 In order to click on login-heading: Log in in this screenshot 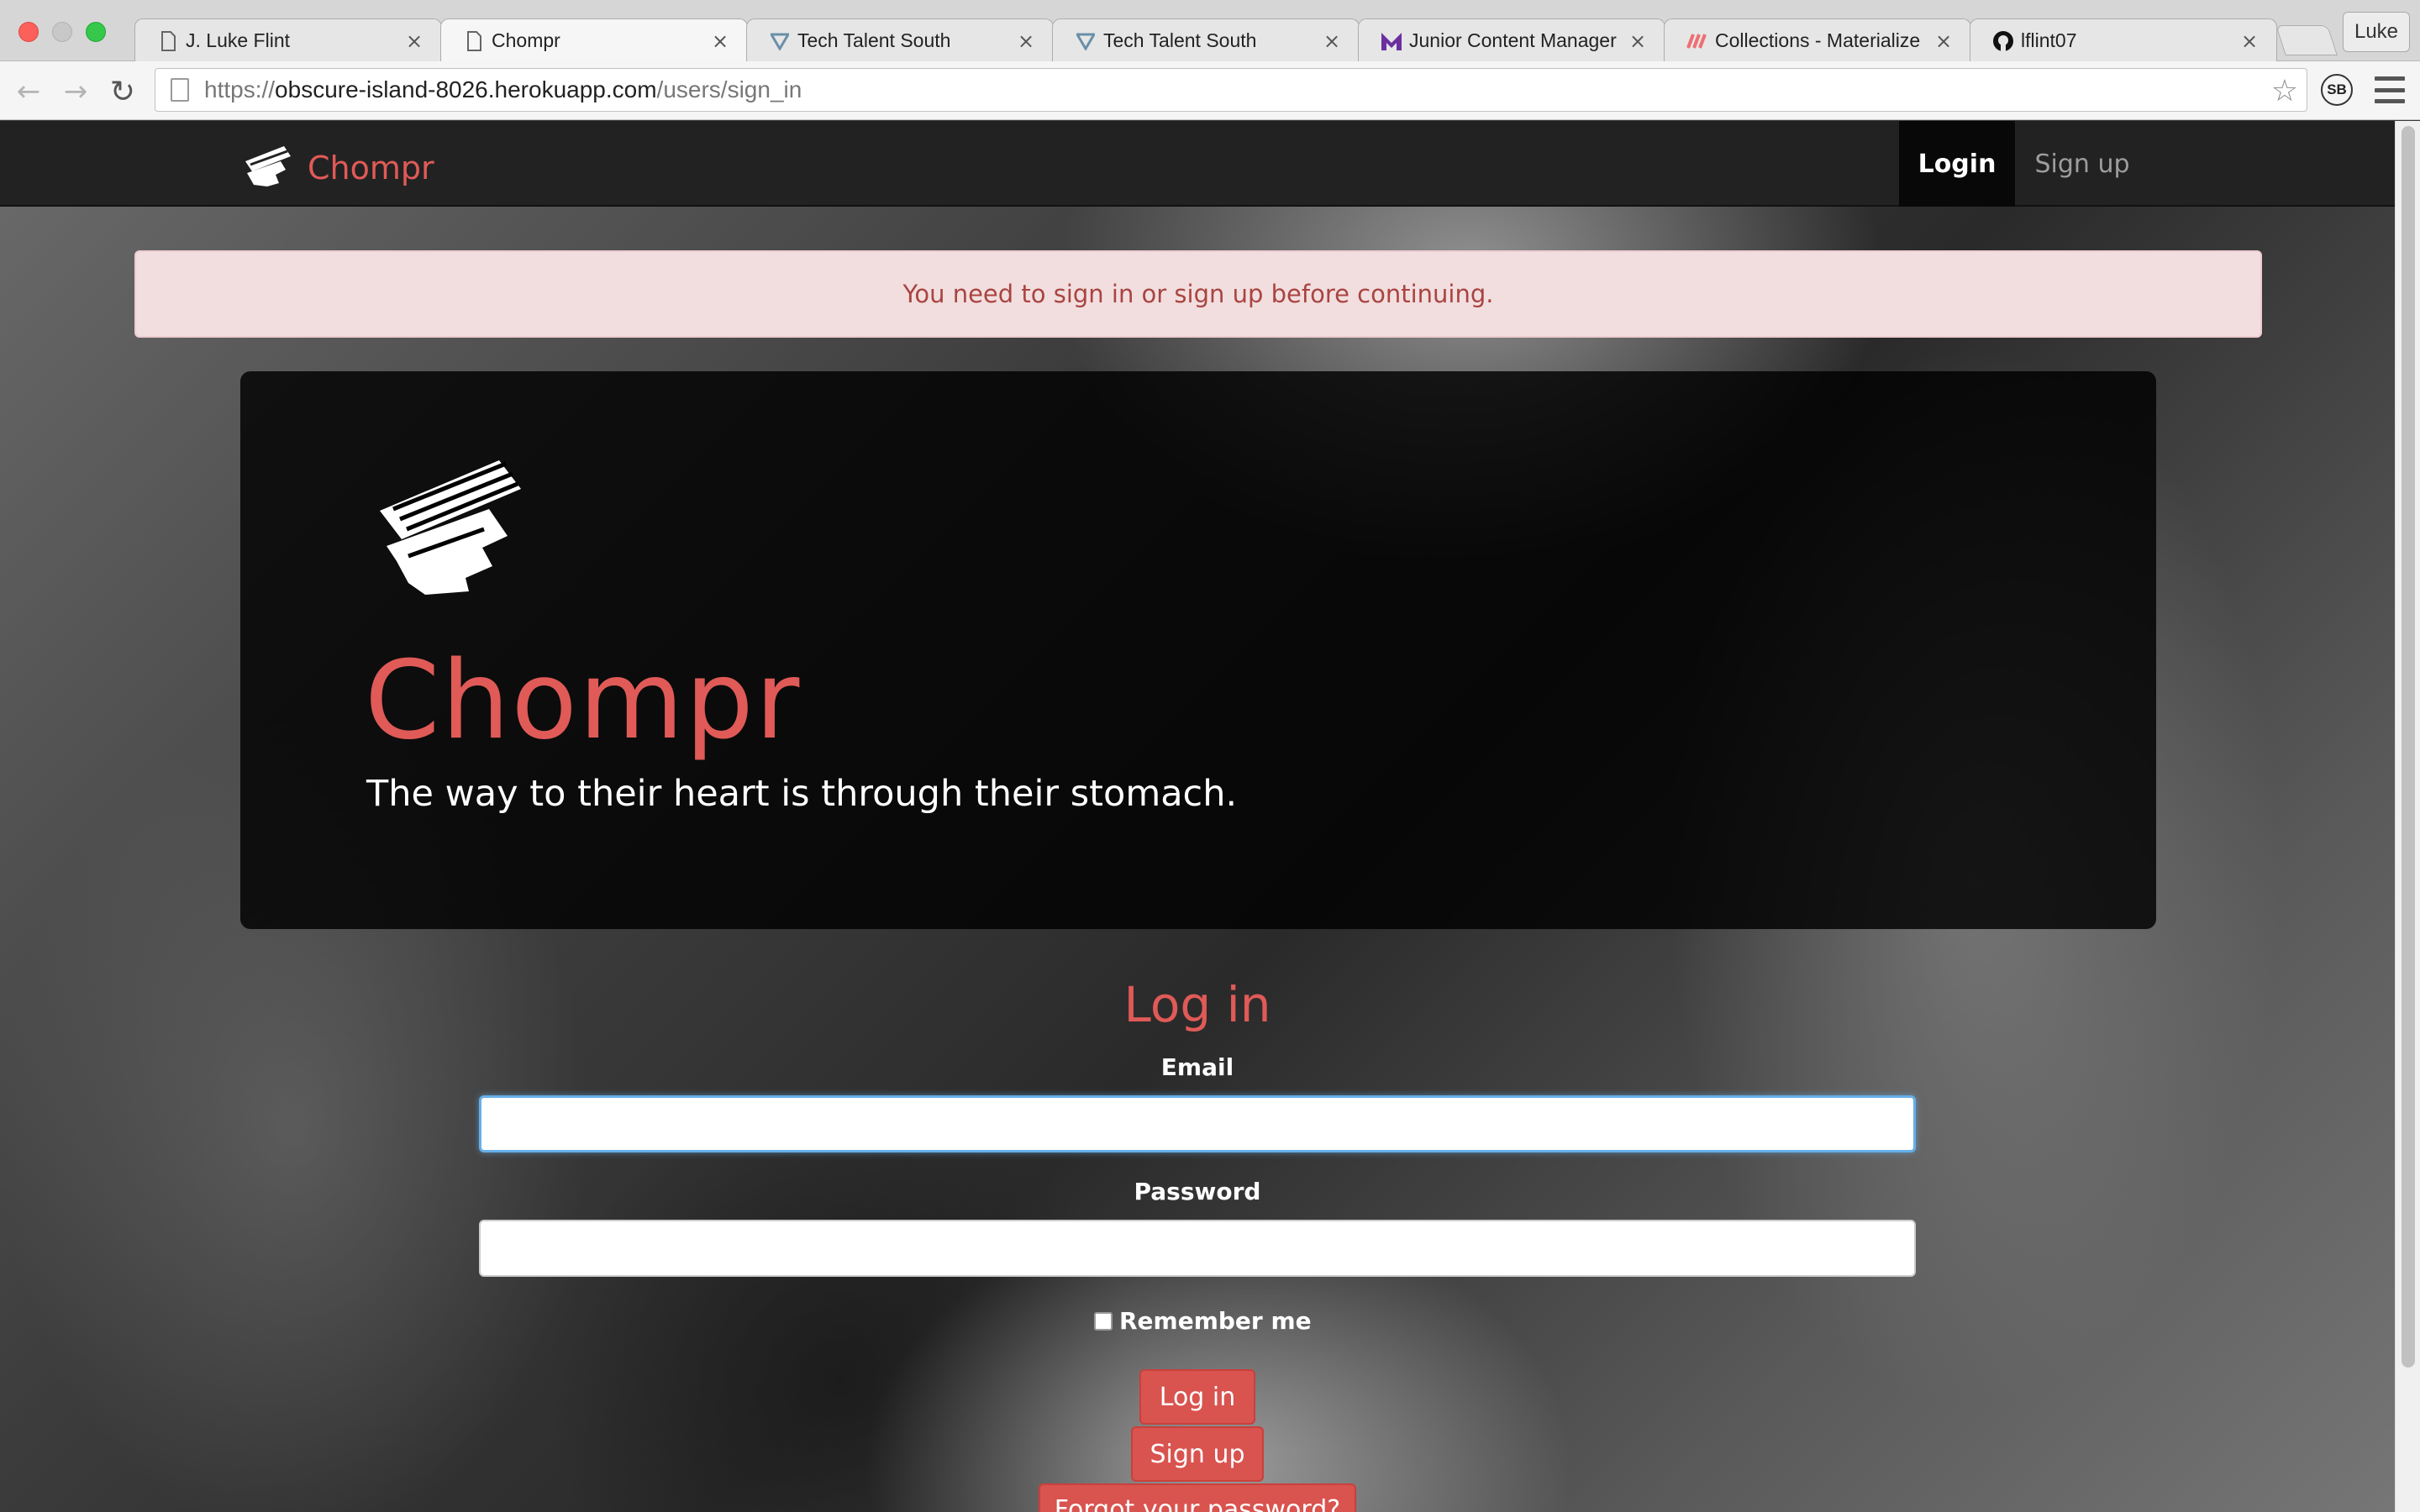, I will do `click(1197, 1004)`.